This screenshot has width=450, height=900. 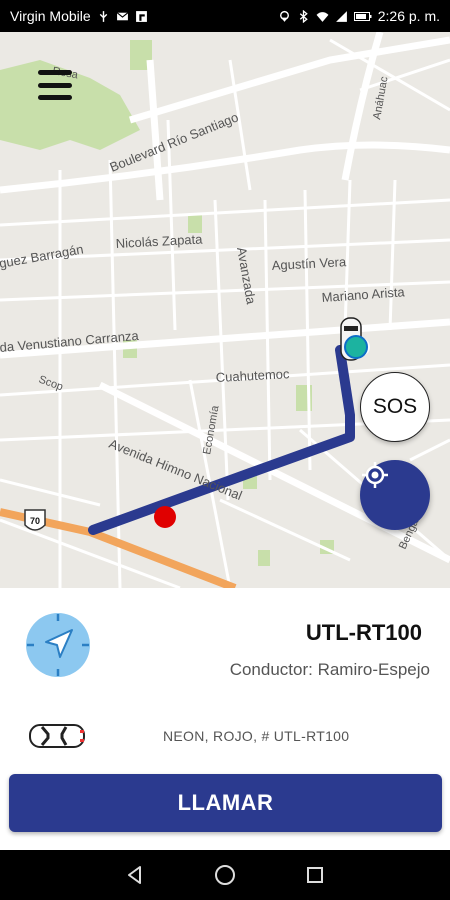 I want to click on vehicle-description: NEON, ROJO, # UTL-RT100, so click(x=256, y=736).